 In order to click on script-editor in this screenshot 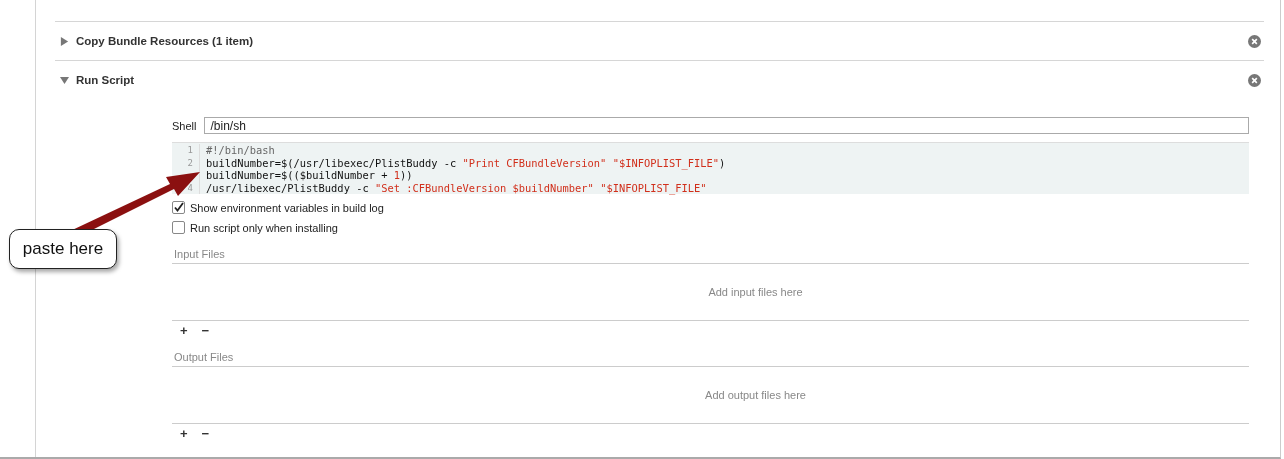, I will do `click(710, 168)`.